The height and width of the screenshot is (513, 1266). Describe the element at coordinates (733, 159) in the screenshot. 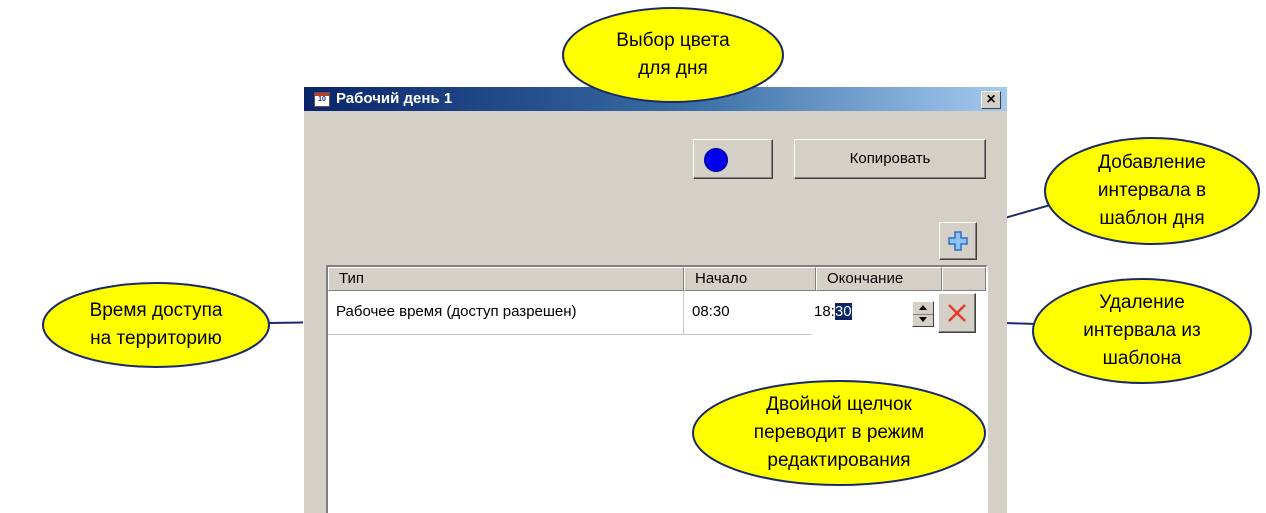

I see `day-color-button` at that location.